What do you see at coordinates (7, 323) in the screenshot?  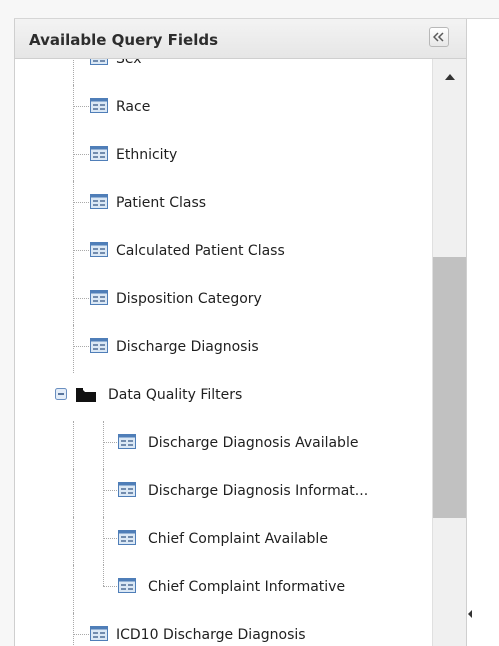 I see `left-gutter` at bounding box center [7, 323].